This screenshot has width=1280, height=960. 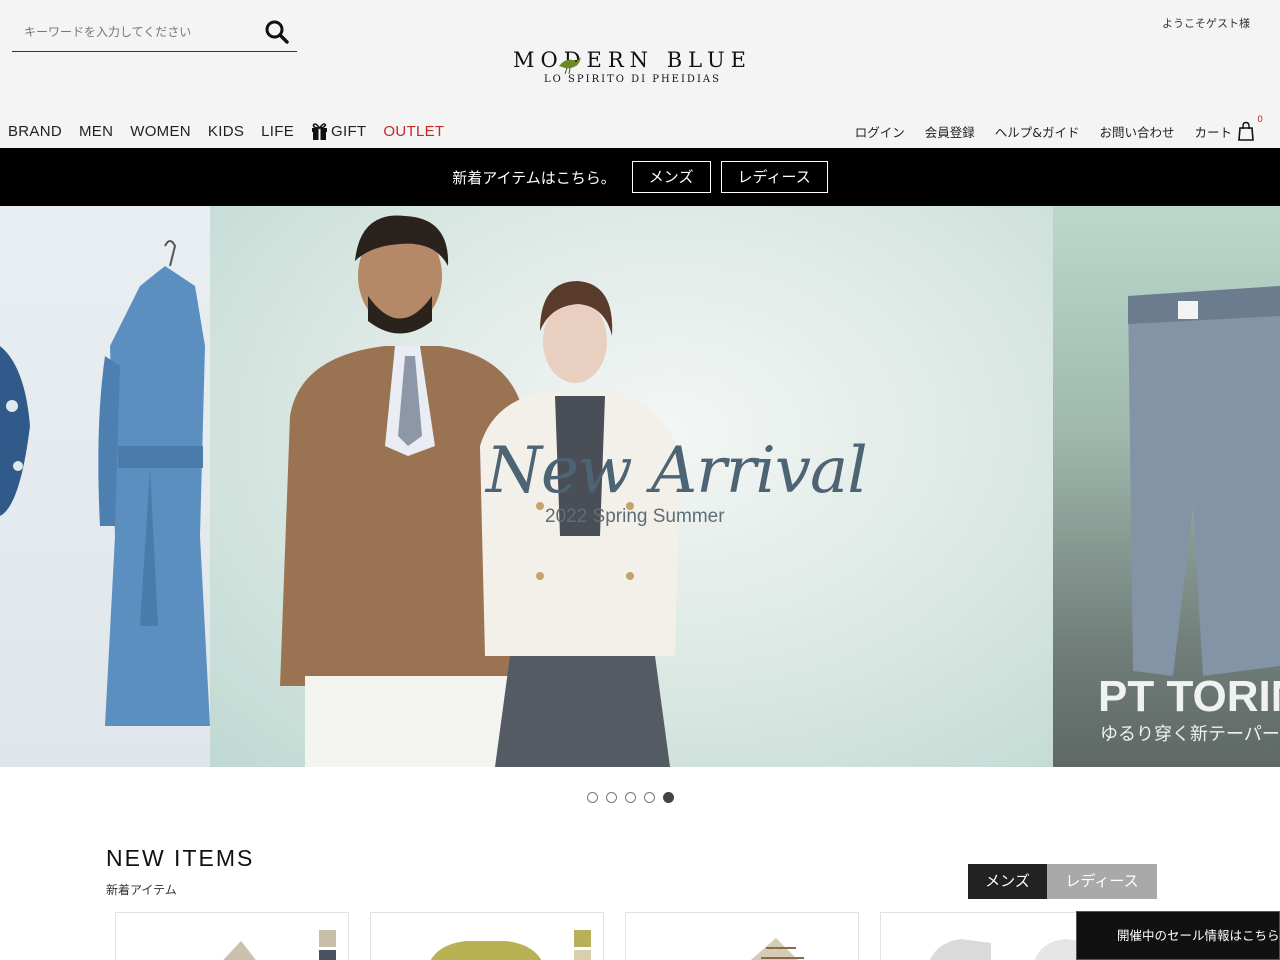 What do you see at coordinates (226, 131) in the screenshot?
I see `nav-kids: KIDS` at bounding box center [226, 131].